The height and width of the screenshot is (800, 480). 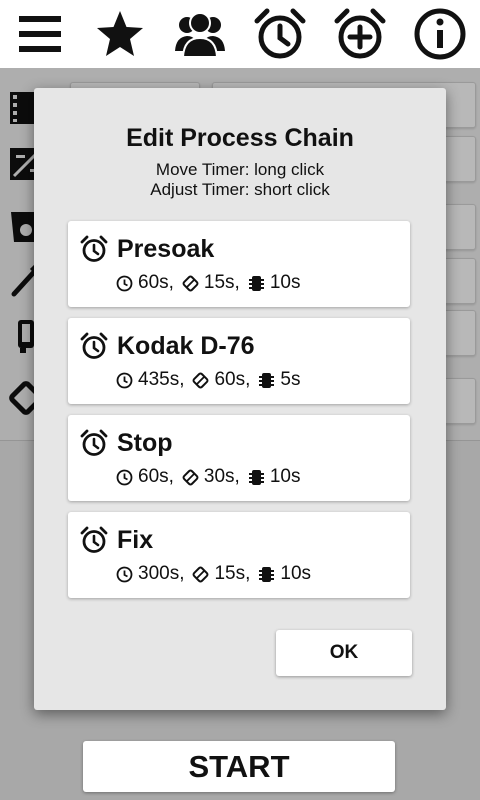 What do you see at coordinates (239, 555) in the screenshot?
I see `process-step: Fix 300s, 15s, 10s` at bounding box center [239, 555].